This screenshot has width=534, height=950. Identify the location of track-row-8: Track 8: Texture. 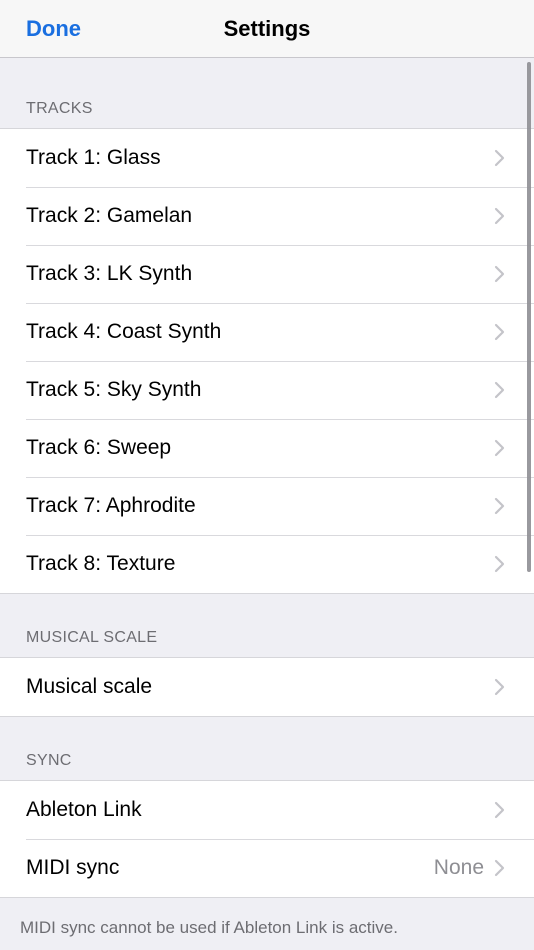
(267, 564).